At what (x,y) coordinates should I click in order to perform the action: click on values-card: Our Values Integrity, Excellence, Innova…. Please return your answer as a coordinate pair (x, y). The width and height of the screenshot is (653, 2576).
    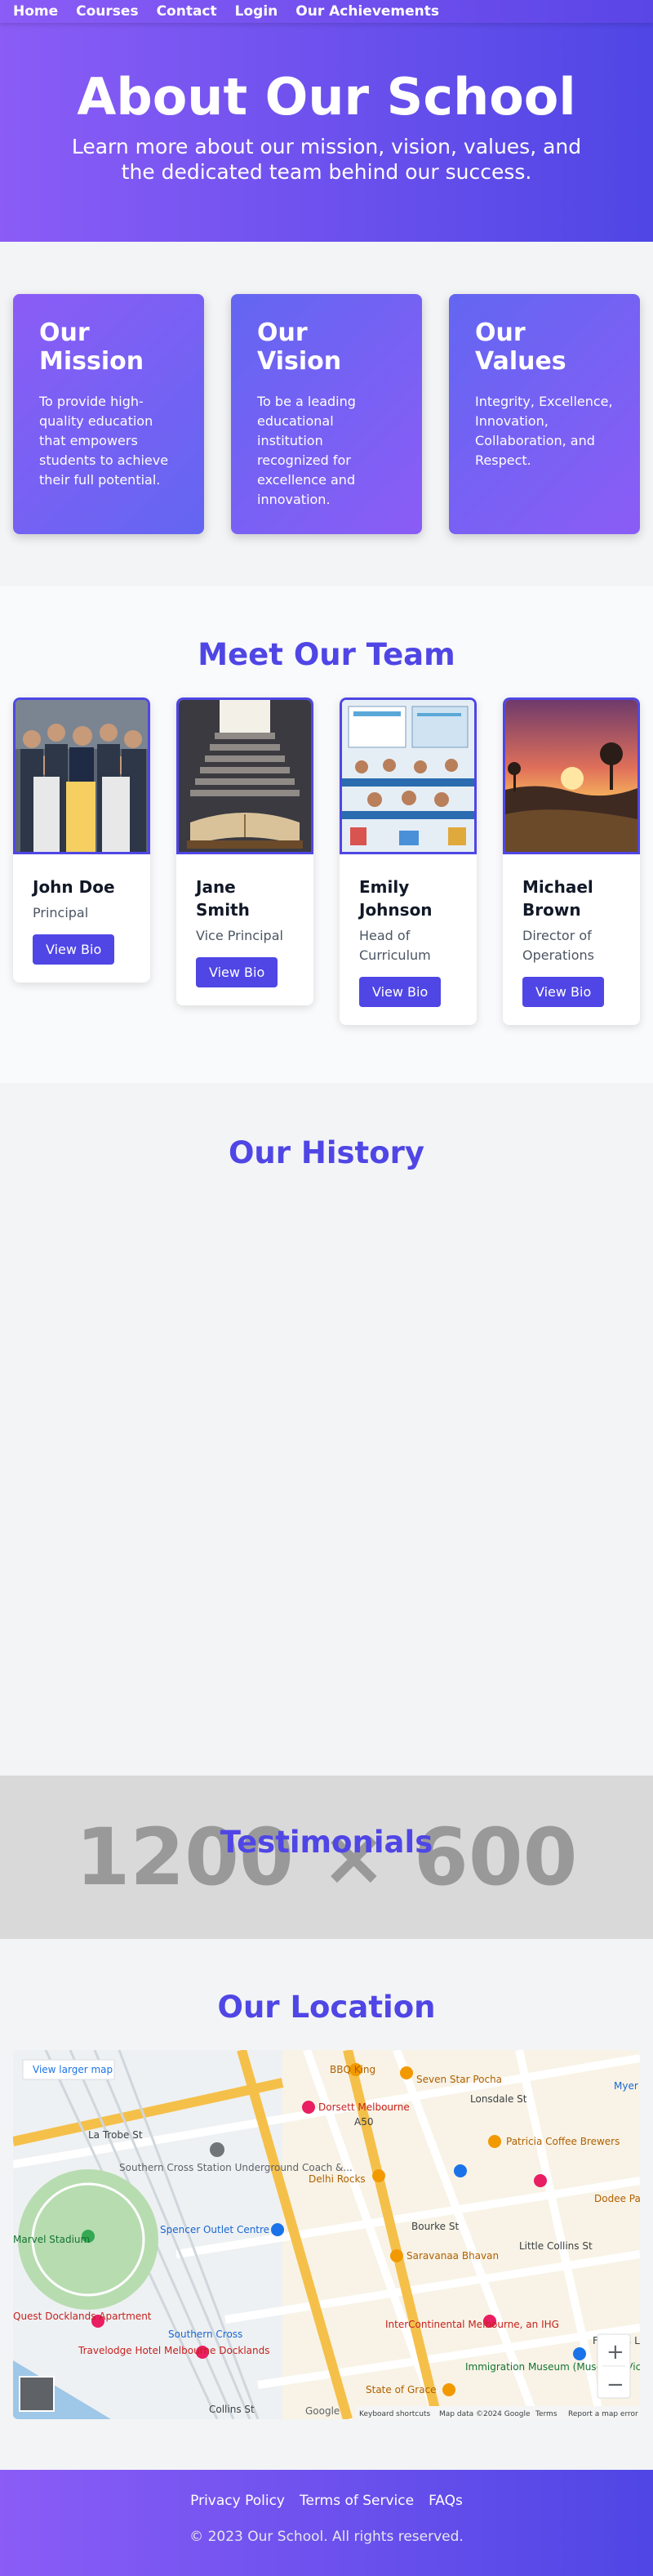
    Looking at the image, I should click on (544, 414).